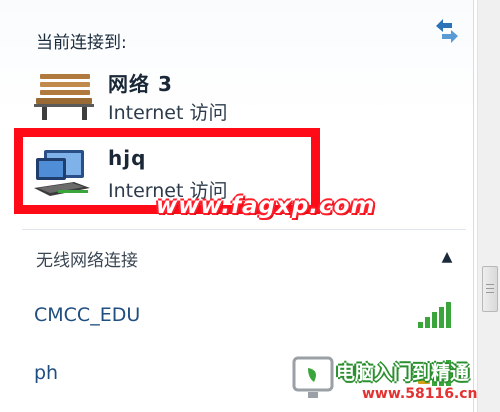 The height and width of the screenshot is (412, 500). Describe the element at coordinates (488, 206) in the screenshot. I see `vertical-scrollbar` at that location.